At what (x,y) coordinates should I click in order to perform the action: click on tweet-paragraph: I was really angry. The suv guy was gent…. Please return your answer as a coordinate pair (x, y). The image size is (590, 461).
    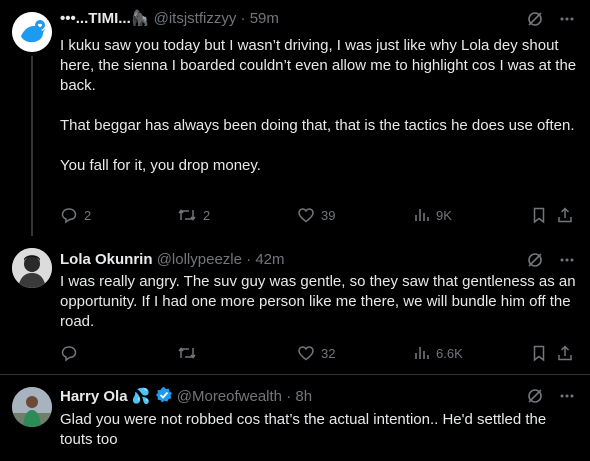
    Looking at the image, I should click on (318, 301).